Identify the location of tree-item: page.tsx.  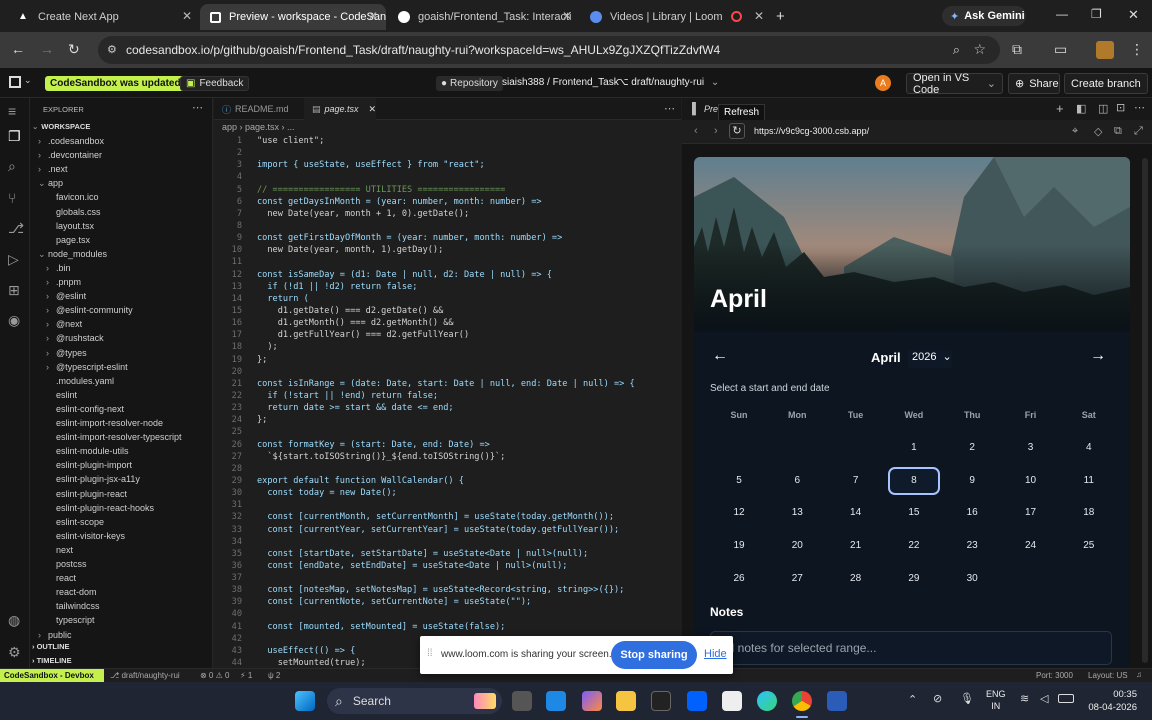
(68, 240).